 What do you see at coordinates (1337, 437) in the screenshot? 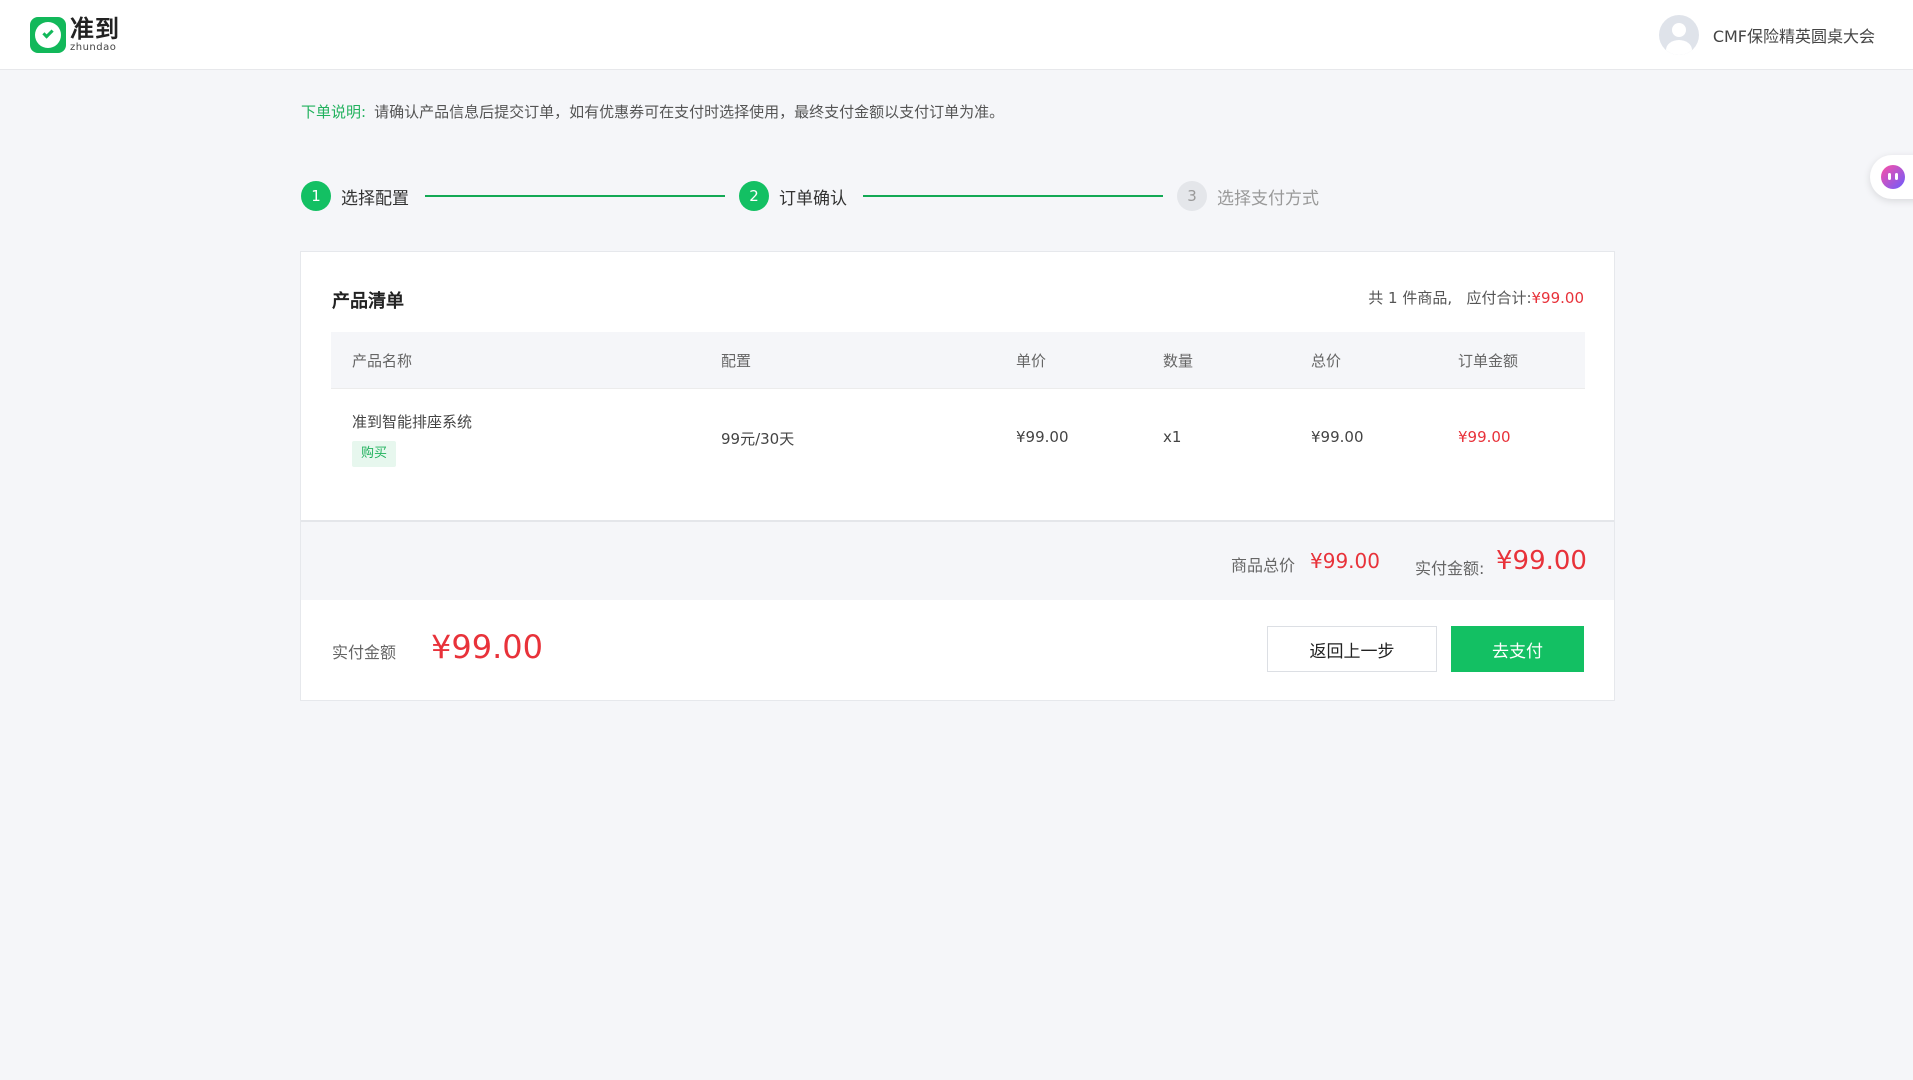
I see `row-total: ¥99.00` at bounding box center [1337, 437].